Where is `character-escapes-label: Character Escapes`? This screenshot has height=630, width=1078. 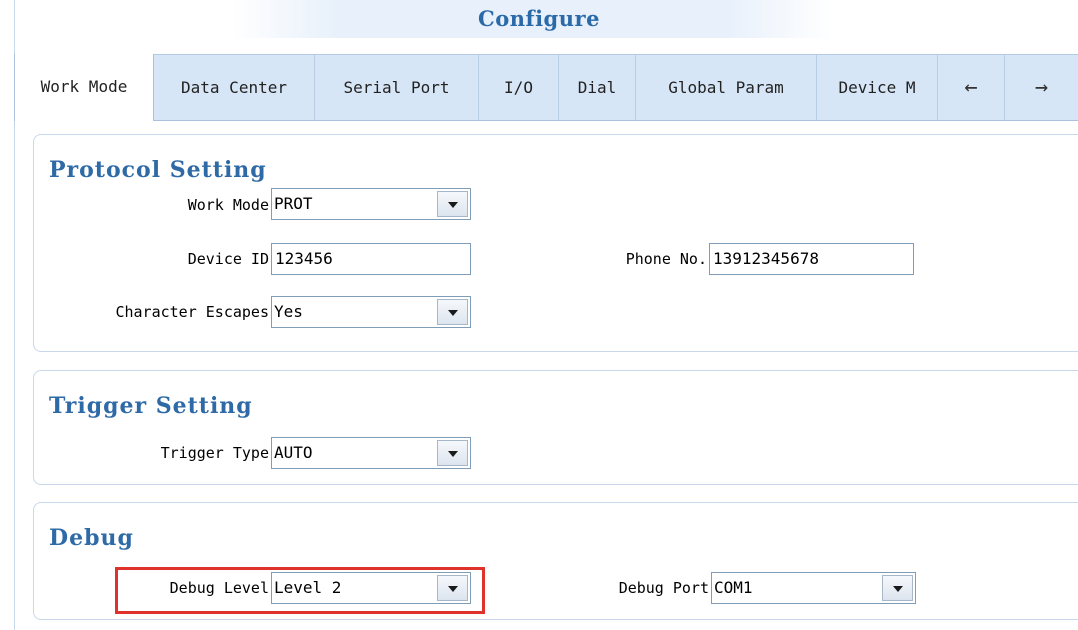
character-escapes-label: Character Escapes is located at coordinates (192, 312).